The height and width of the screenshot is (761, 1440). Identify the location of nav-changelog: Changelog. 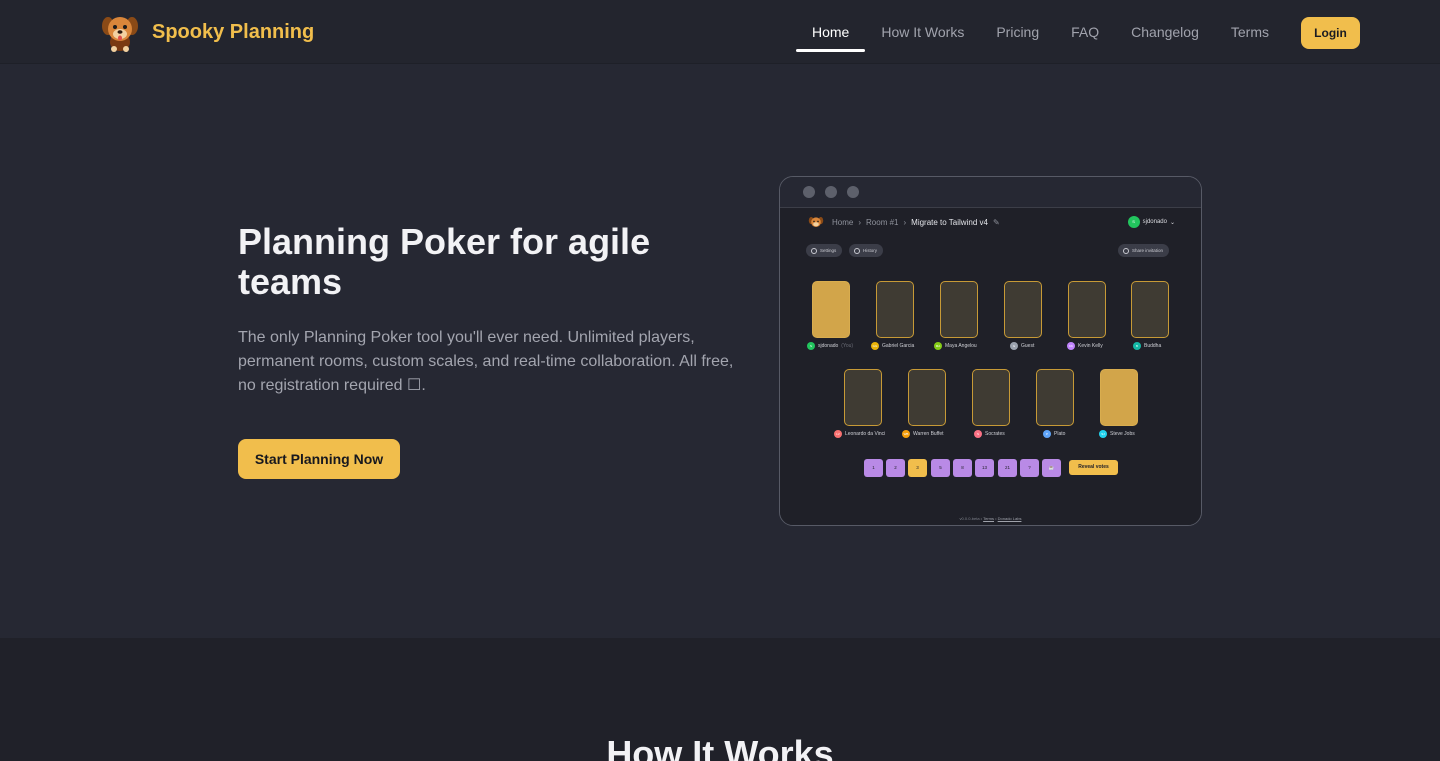
(1165, 33).